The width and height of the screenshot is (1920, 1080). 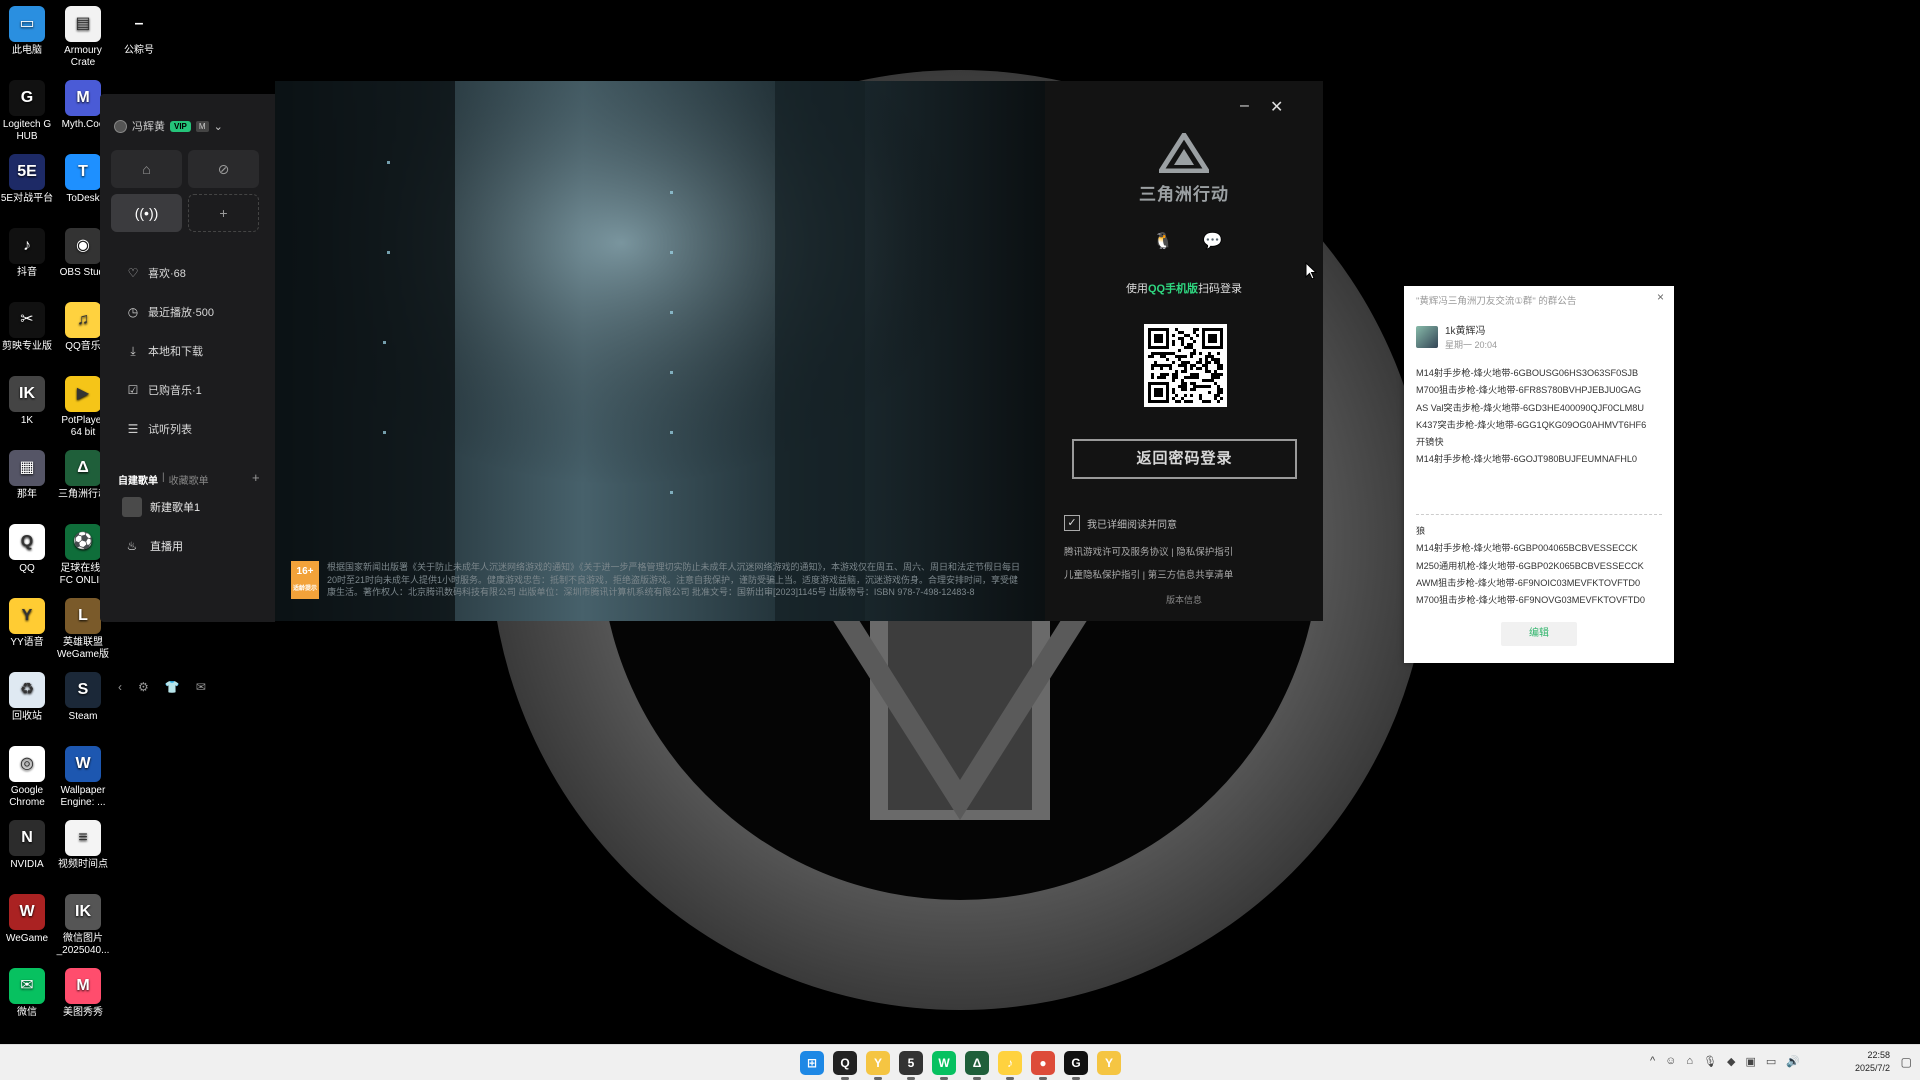 What do you see at coordinates (1244, 106) in the screenshot?
I see `minimize-icon: –` at bounding box center [1244, 106].